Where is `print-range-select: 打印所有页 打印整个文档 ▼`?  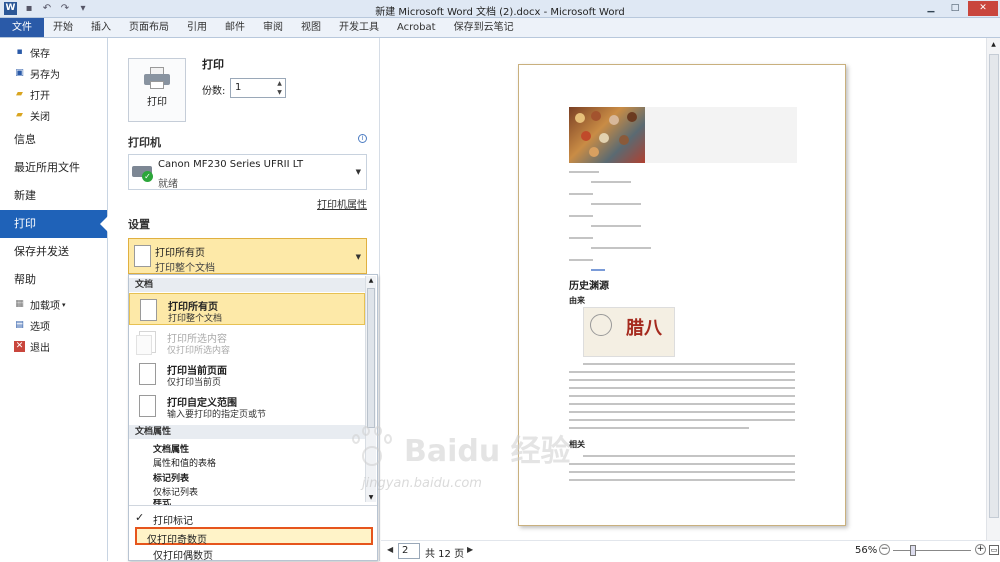 print-range-select: 打印所有页 打印整个文档 ▼ is located at coordinates (247, 256).